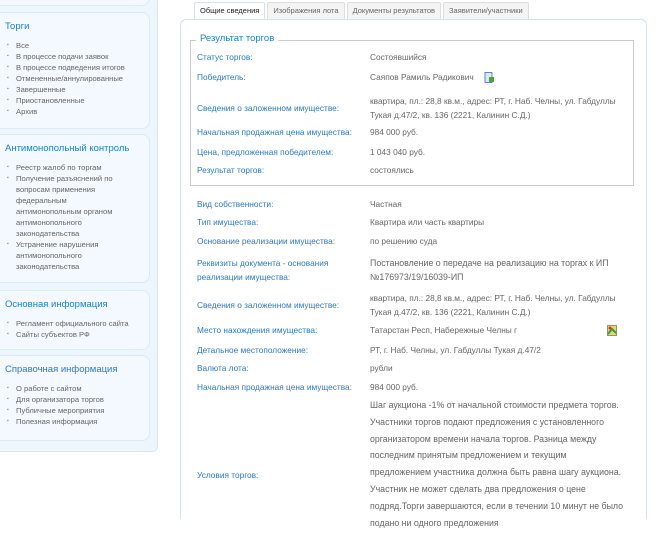  I want to click on field-value: Состоявшийся, so click(398, 57).